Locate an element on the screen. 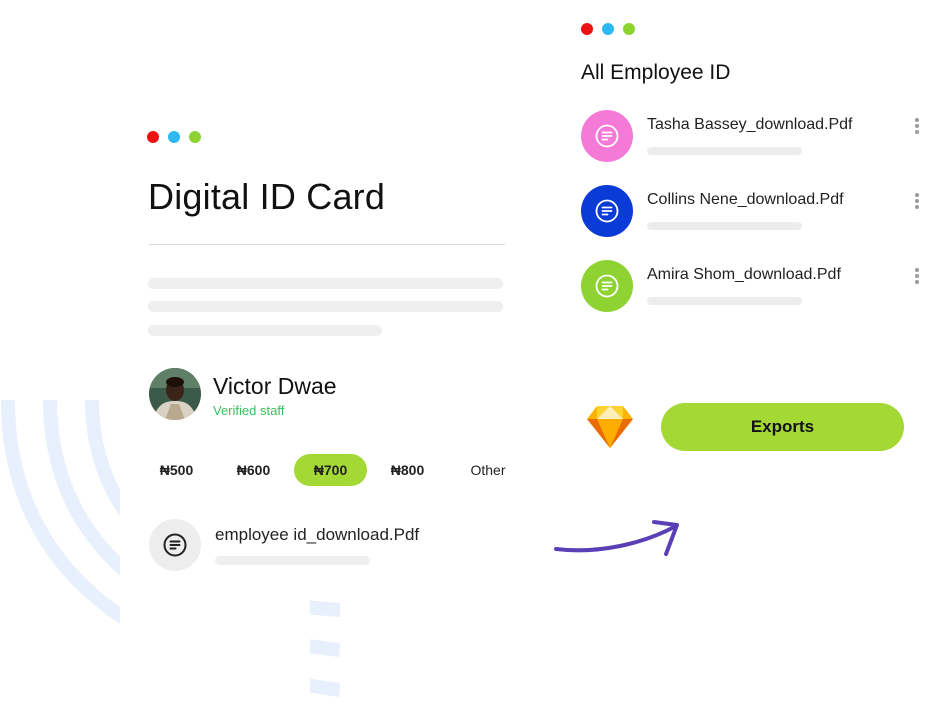 The image size is (947, 708). panel-title: All Employee ID is located at coordinates (656, 72).